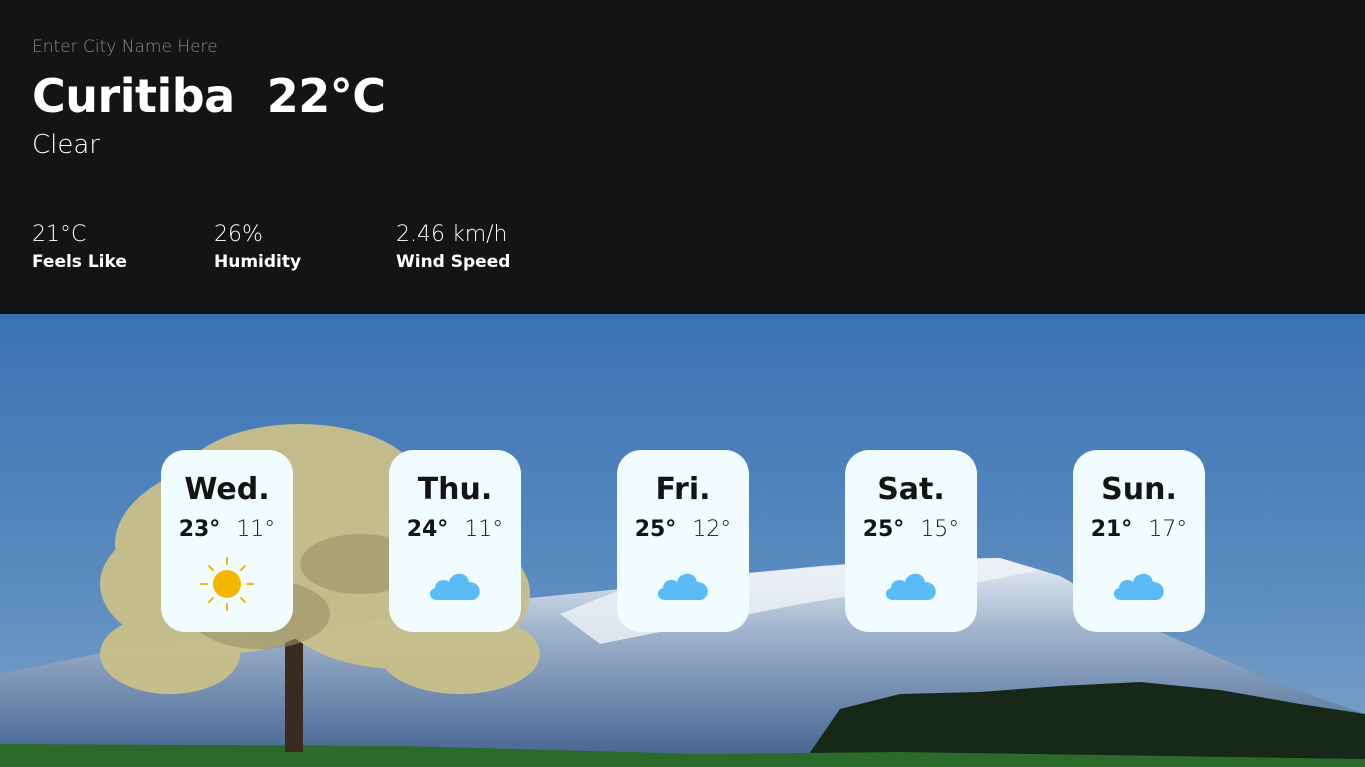 This screenshot has width=1365, height=767. What do you see at coordinates (326, 96) in the screenshot?
I see `current-temperature: 22°C` at bounding box center [326, 96].